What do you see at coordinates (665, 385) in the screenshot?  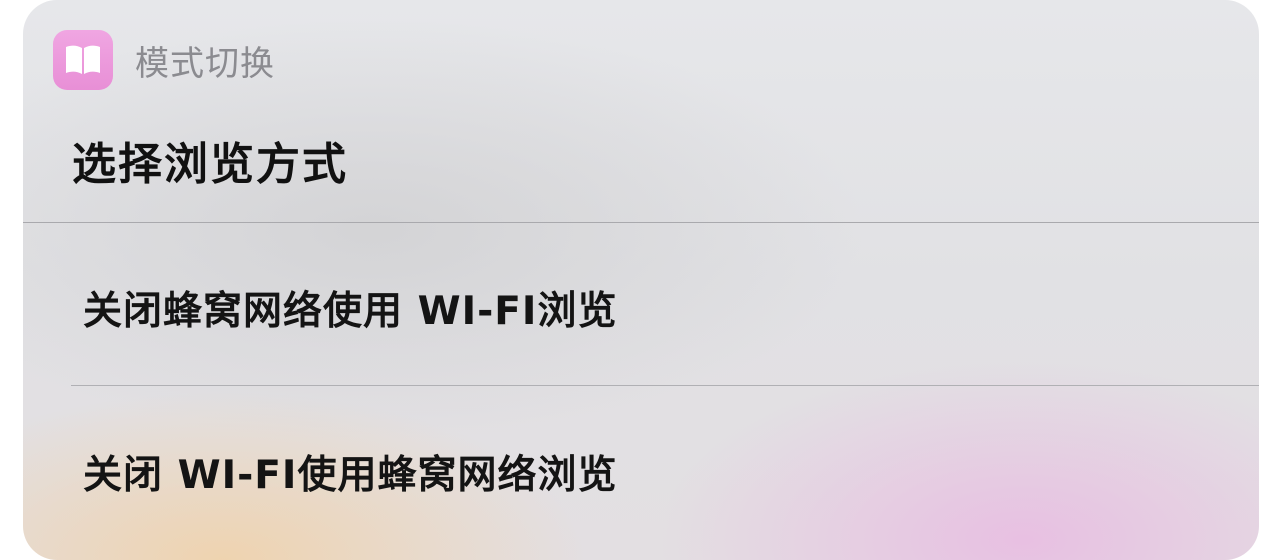 I see `option-divider` at bounding box center [665, 385].